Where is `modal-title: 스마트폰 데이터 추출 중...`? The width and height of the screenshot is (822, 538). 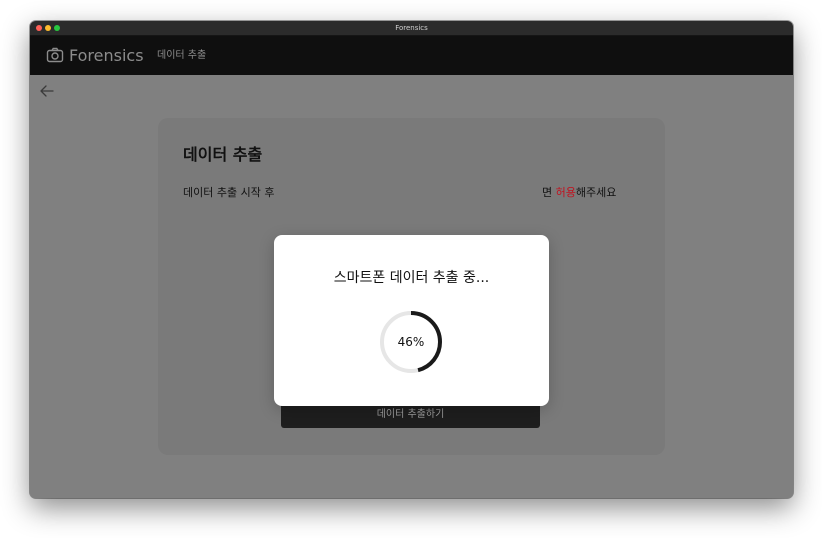 modal-title: 스마트폰 데이터 추출 중... is located at coordinates (411, 278).